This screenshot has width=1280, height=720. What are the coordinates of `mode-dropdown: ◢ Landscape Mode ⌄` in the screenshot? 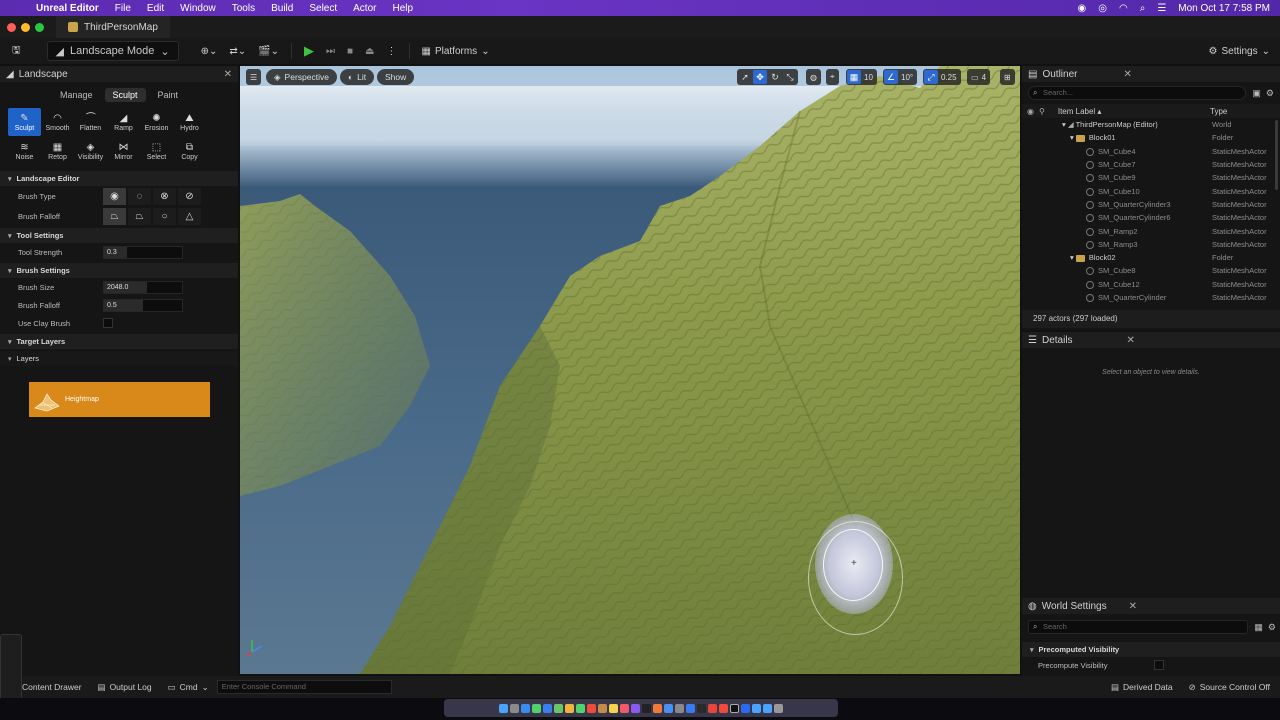 It's located at (112, 51).